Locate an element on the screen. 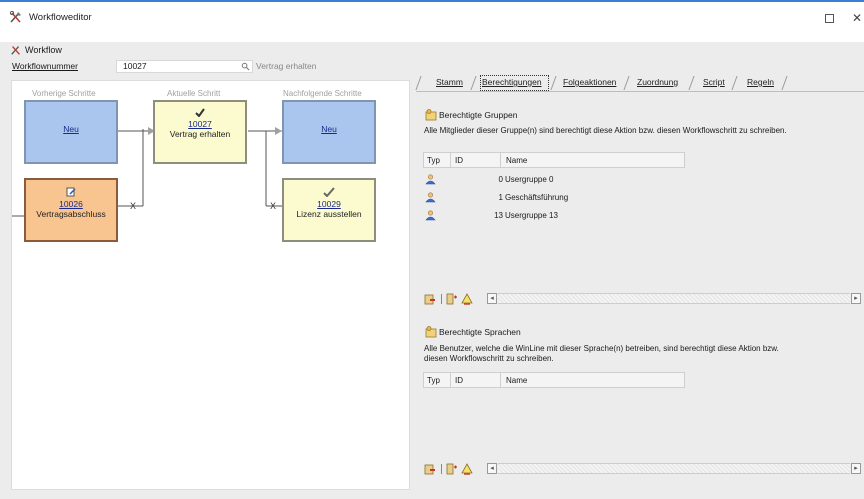 This screenshot has width=864, height=499. languages-toolbar: ◂ ▸ is located at coordinates (643, 469).